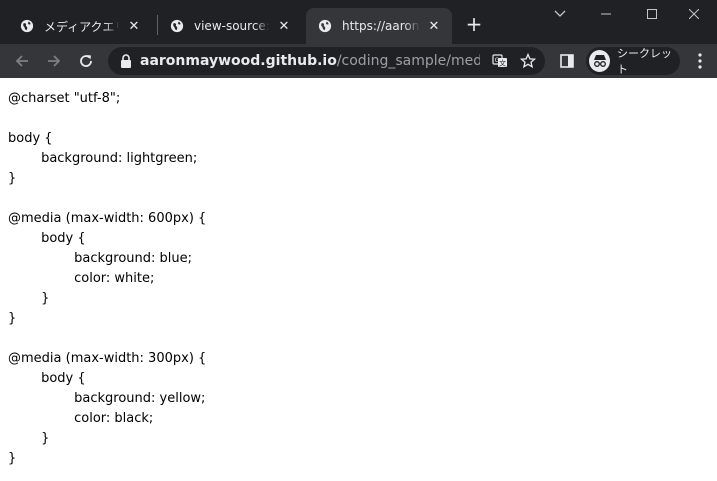 Image resolution: width=717 pixels, height=481 pixels. I want to click on tab-title: https://aaronmaywood.github.io, so click(381, 26).